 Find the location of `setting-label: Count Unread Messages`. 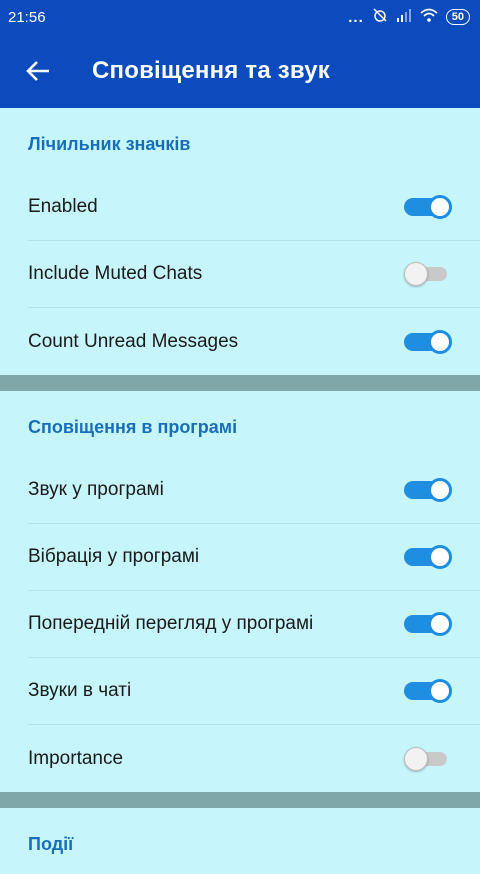

setting-label: Count Unread Messages is located at coordinates (133, 341).